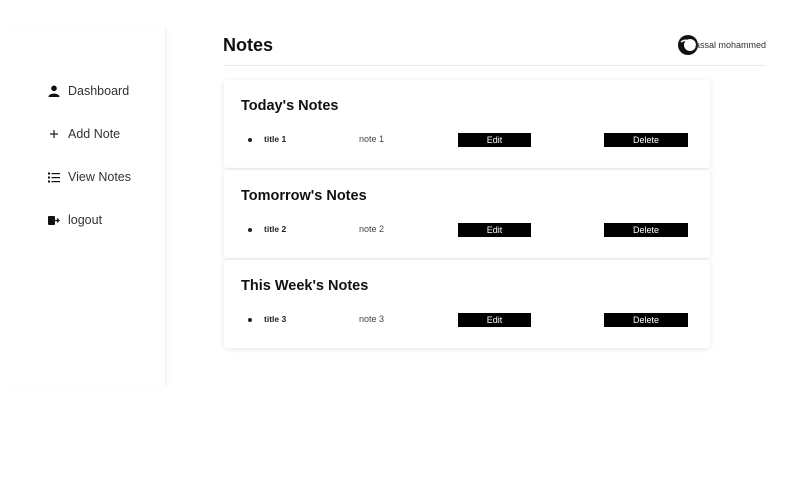 The image size is (794, 487). I want to click on list-item: title 1 note 1 Edit Delete, so click(467, 140).